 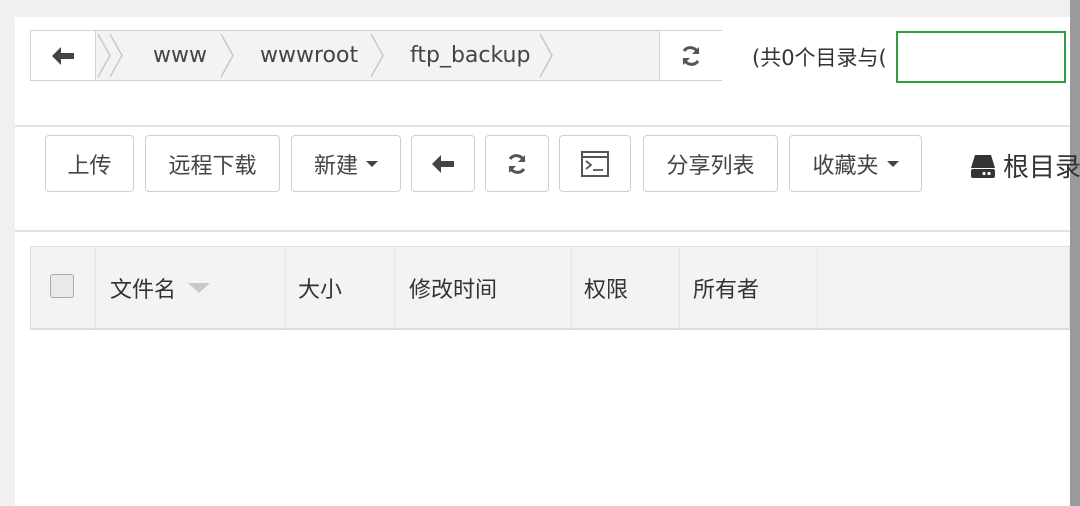 I want to click on path-refresh-button, so click(x=690, y=55).